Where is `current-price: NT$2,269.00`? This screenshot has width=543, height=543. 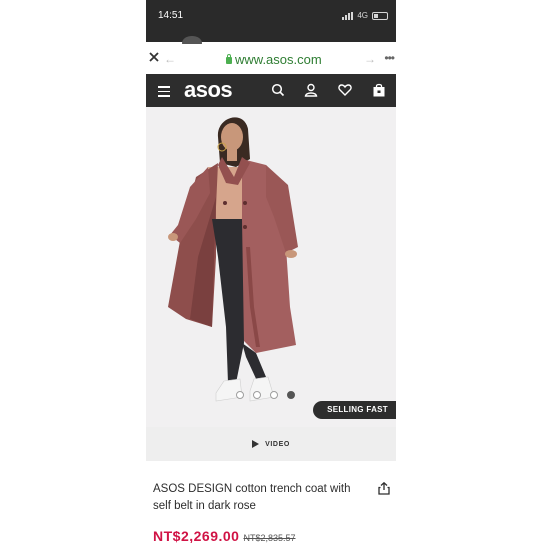
current-price: NT$2,269.00 is located at coordinates (196, 535).